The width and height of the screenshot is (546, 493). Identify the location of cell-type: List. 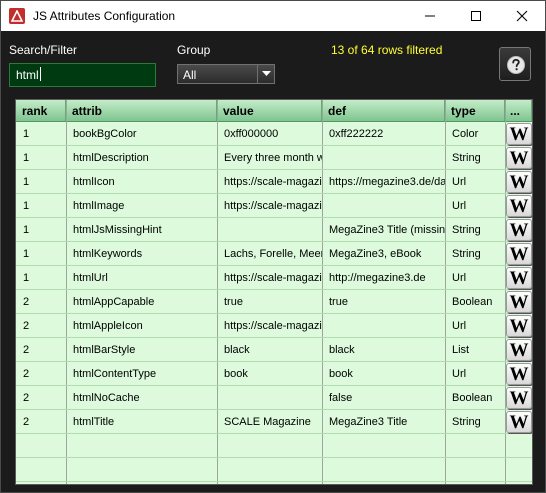
(475, 350).